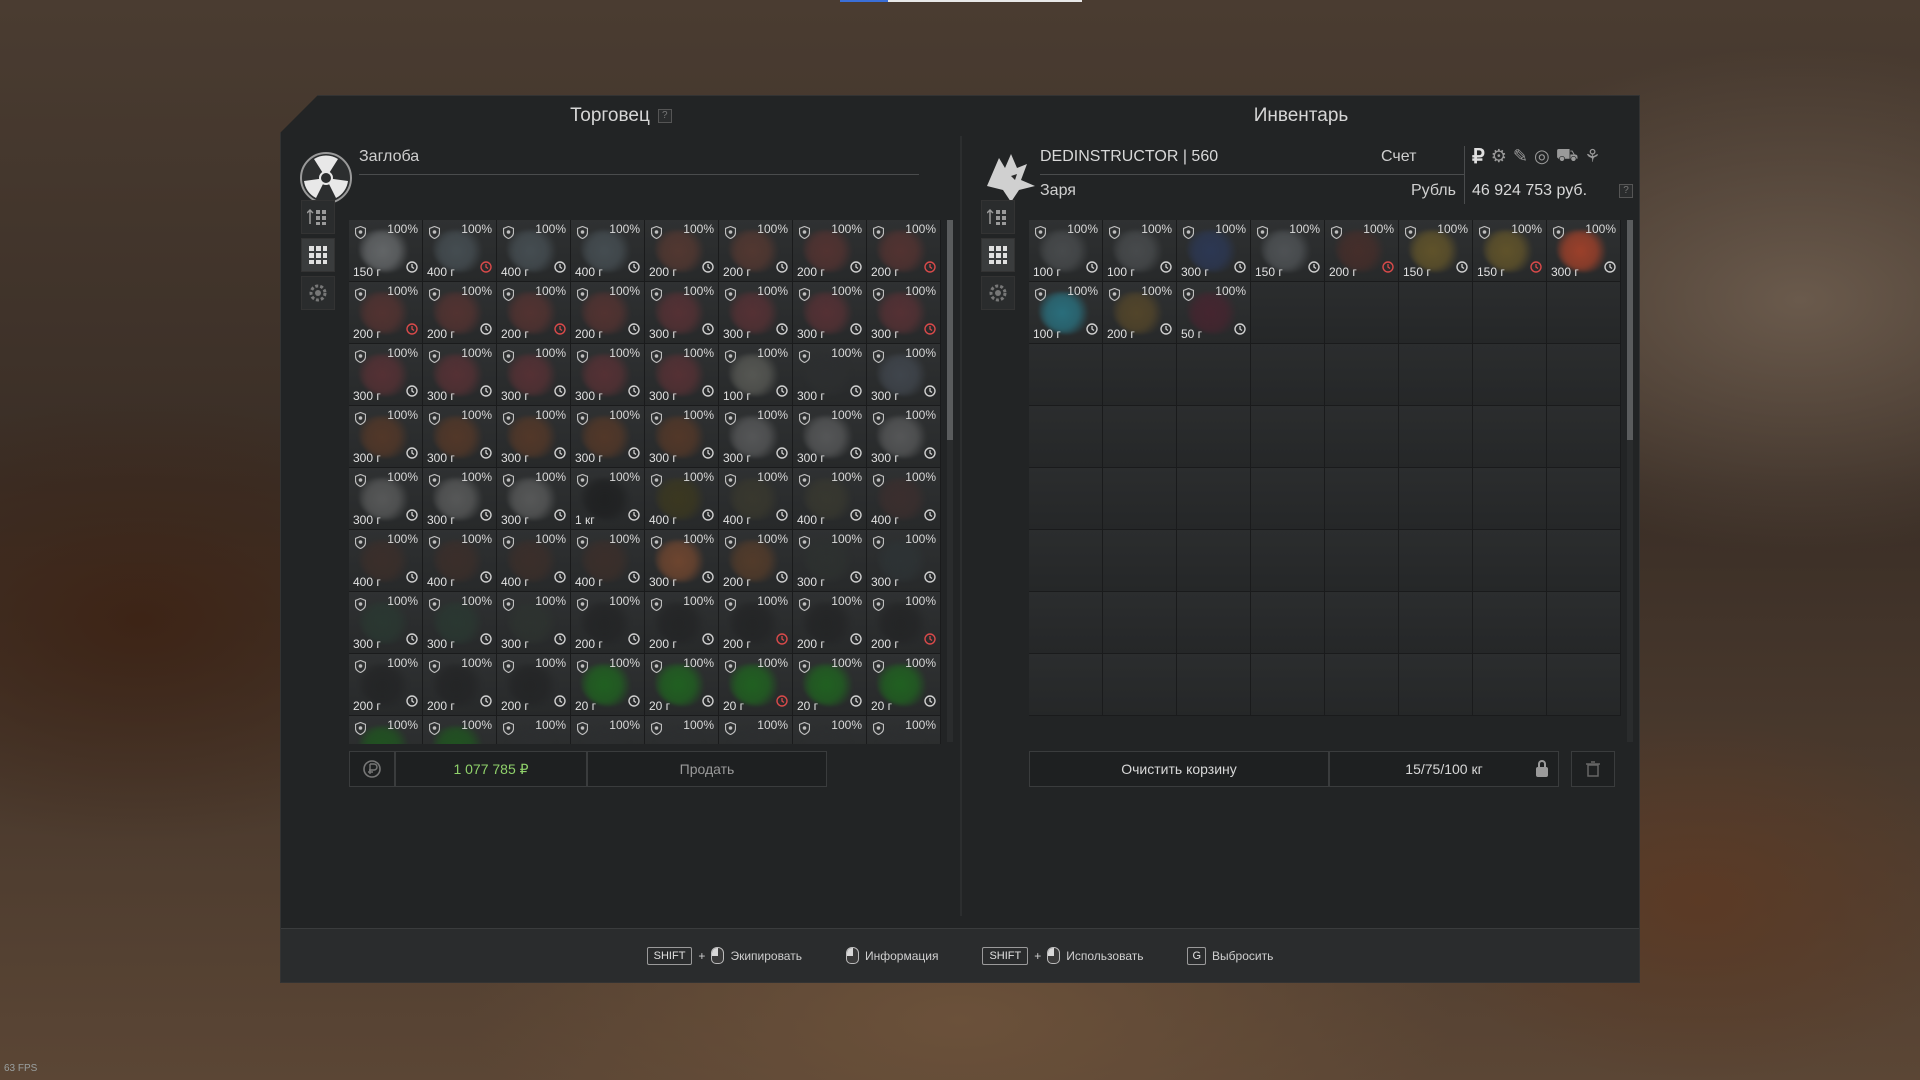 Image resolution: width=1920 pixels, height=1080 pixels. What do you see at coordinates (1626, 191) in the screenshot?
I see `balance-help-button: ?` at bounding box center [1626, 191].